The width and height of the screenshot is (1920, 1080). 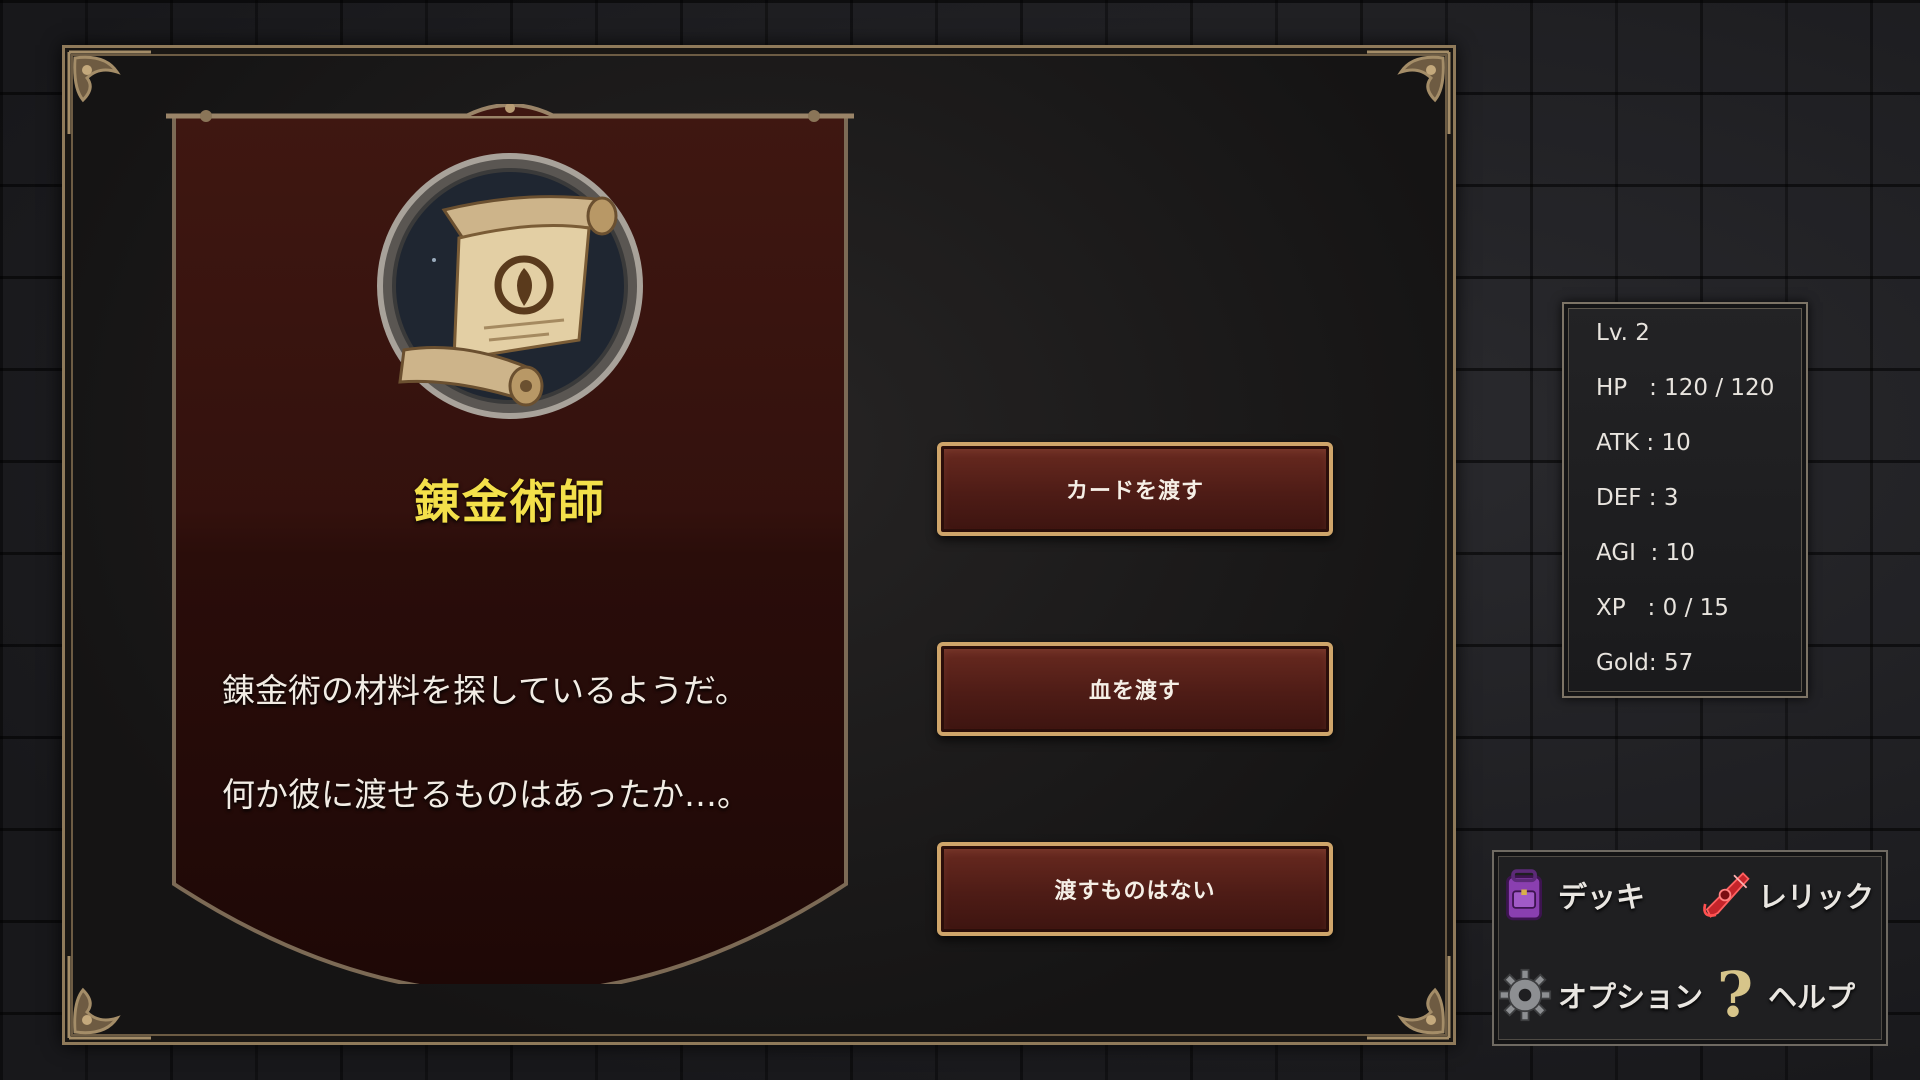 I want to click on deck-button: デッキ, so click(x=1571, y=895).